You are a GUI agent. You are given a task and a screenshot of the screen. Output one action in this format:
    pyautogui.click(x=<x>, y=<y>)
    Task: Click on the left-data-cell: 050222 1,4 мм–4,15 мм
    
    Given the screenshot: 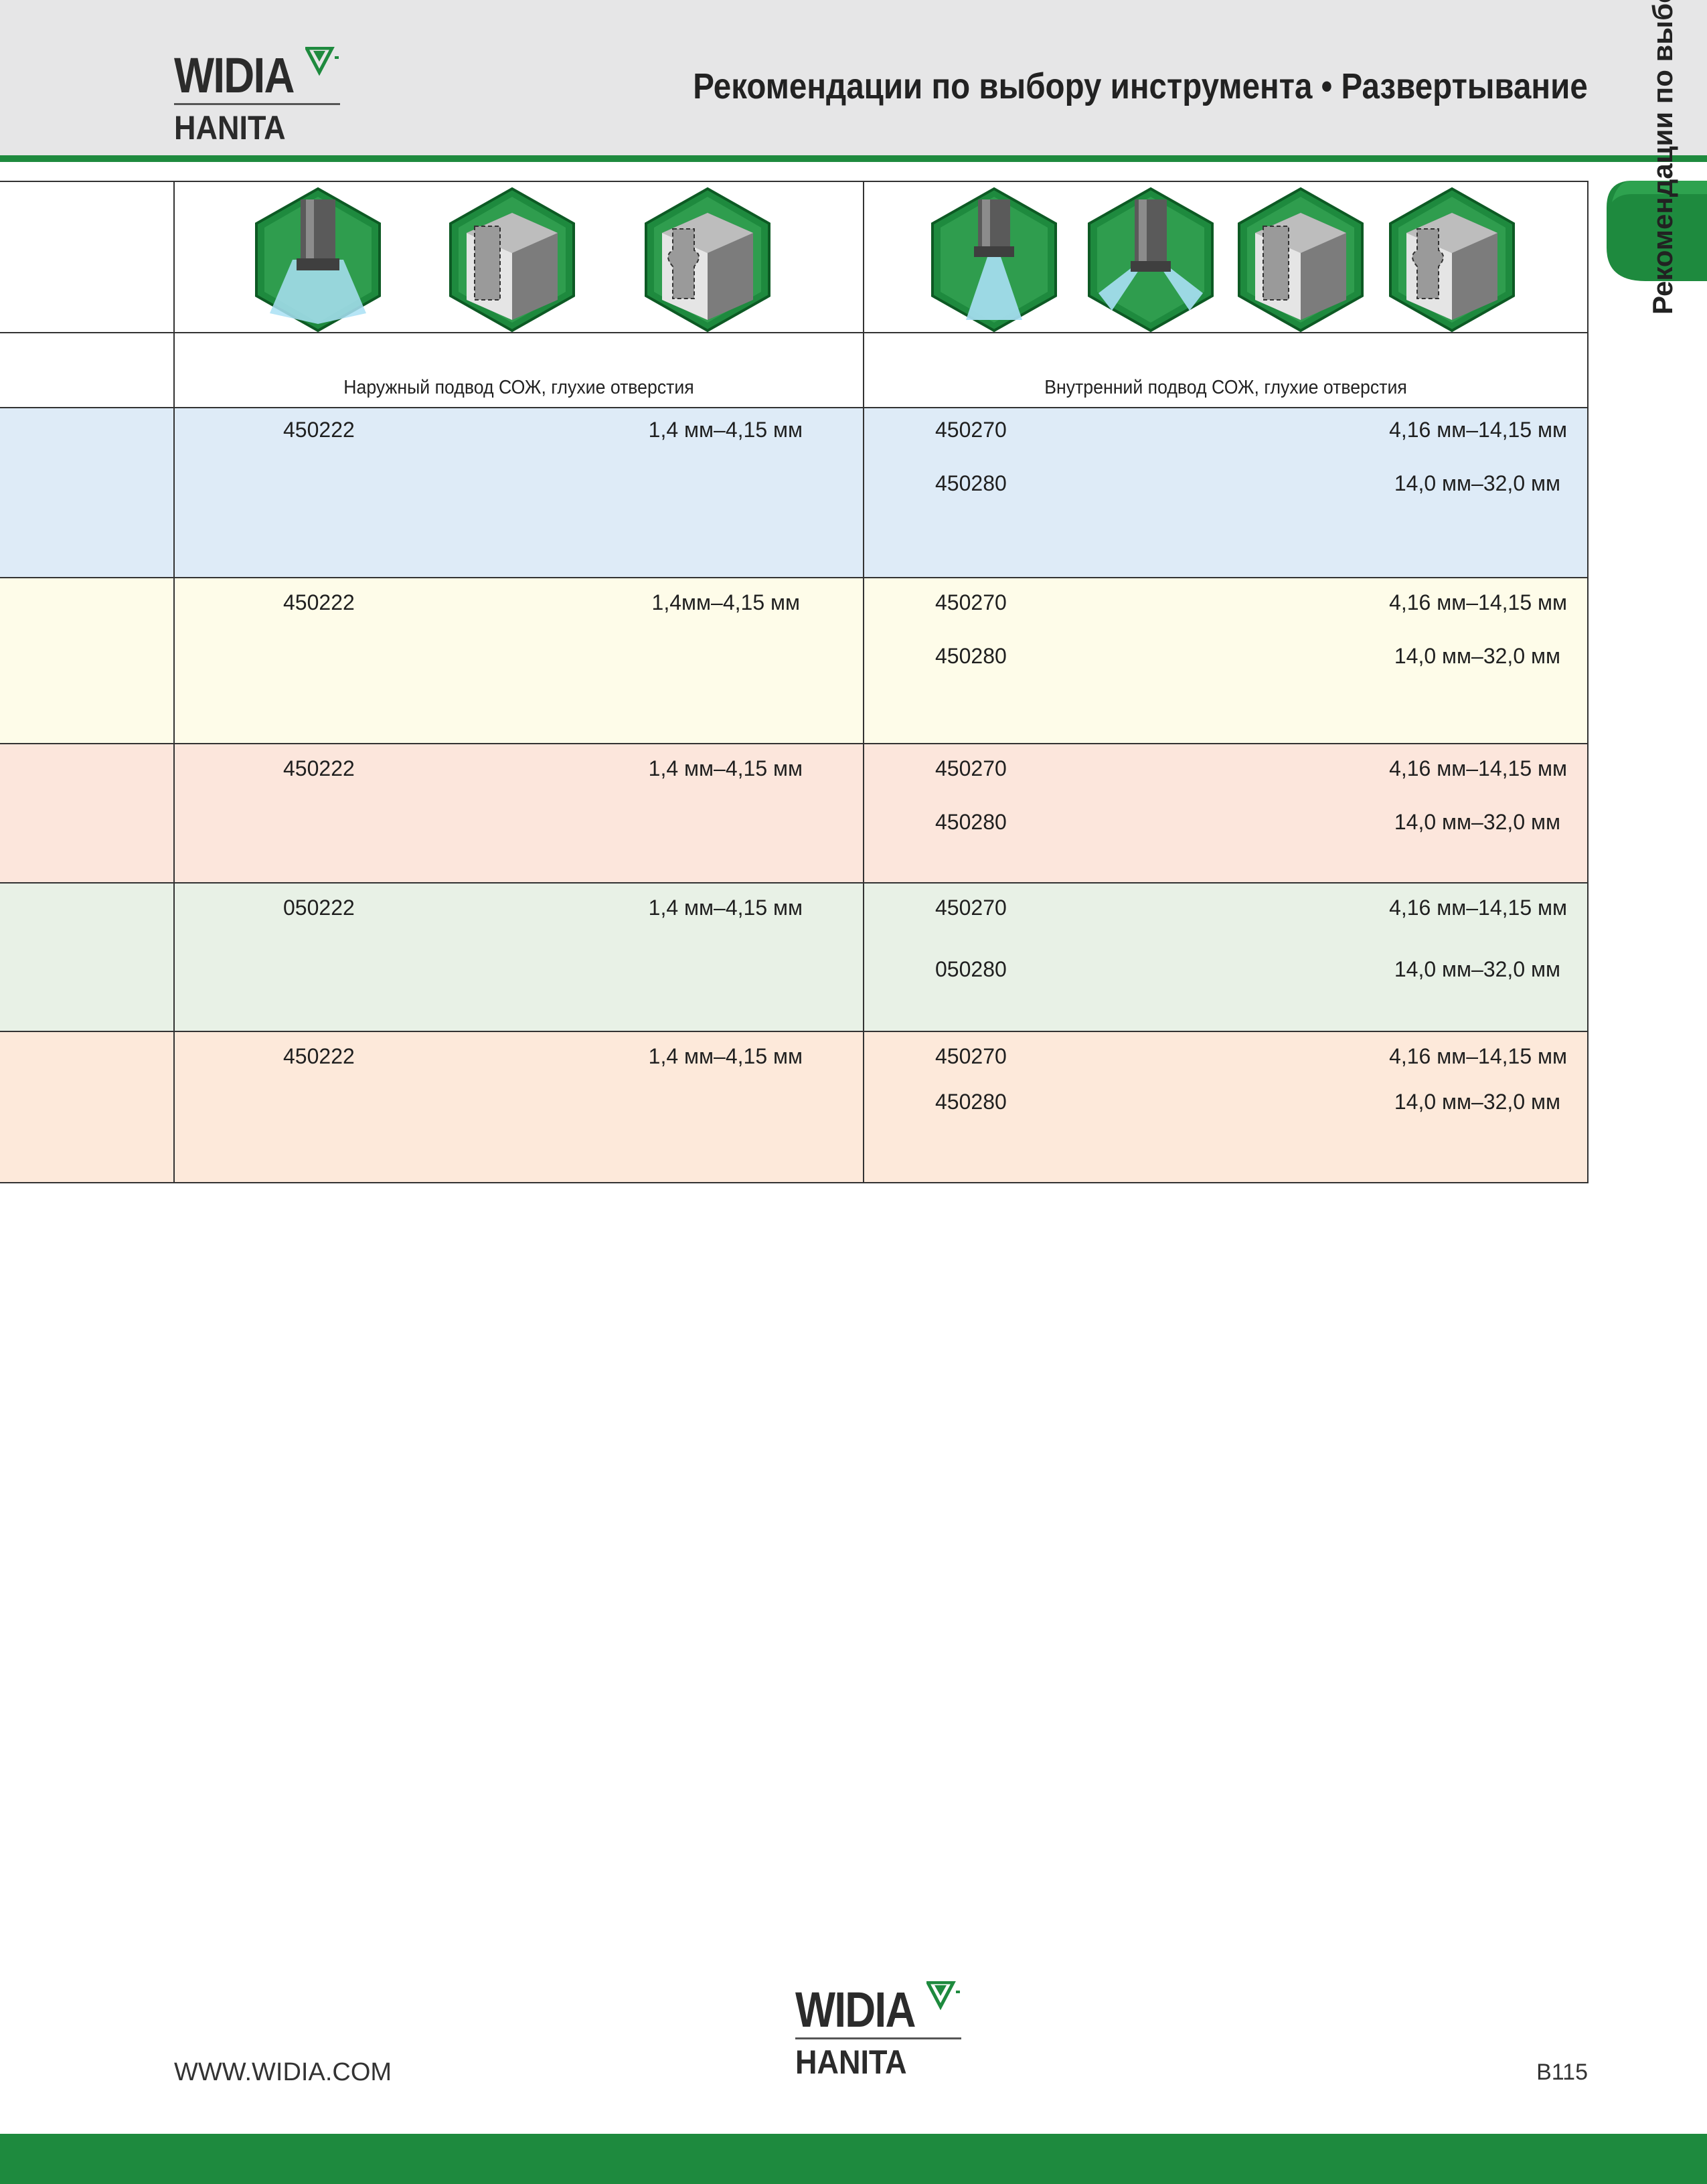 What is the action you would take?
    pyautogui.click(x=518, y=957)
    